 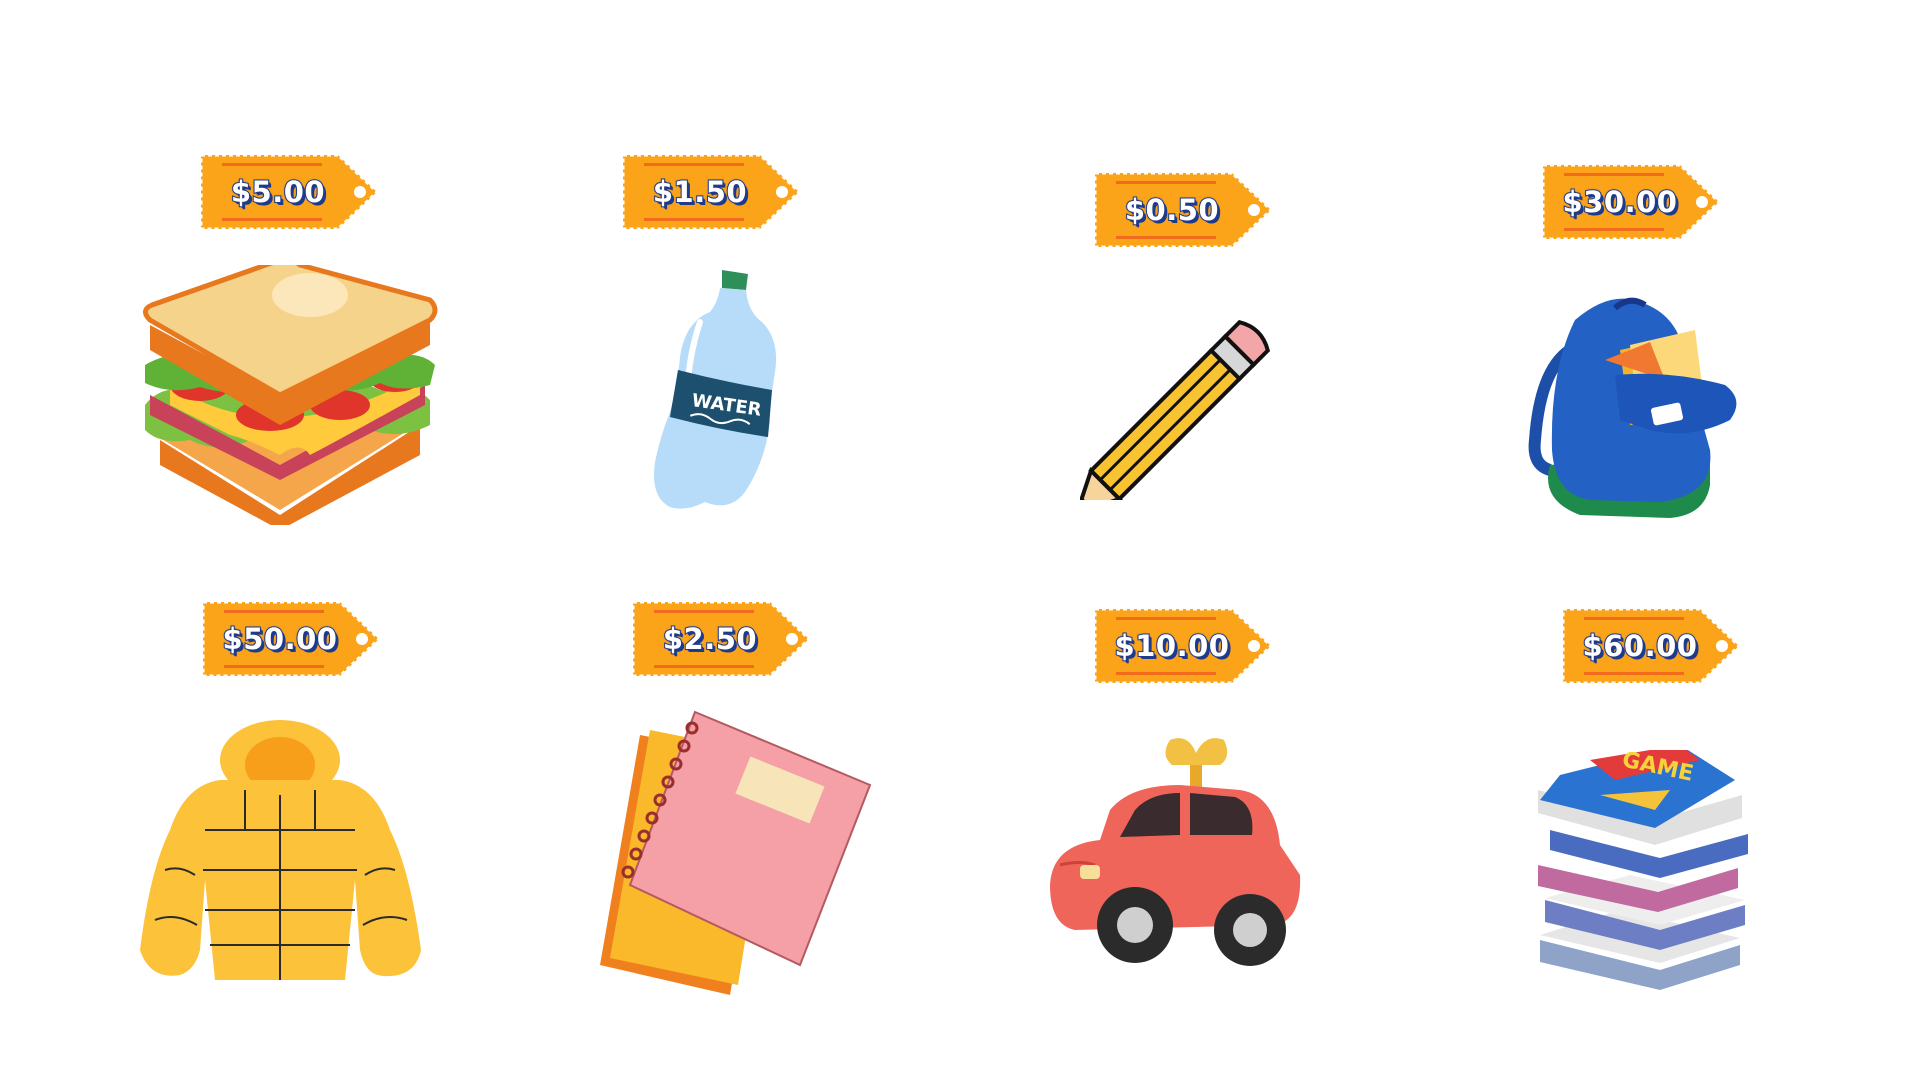 I want to click on item-video-games: $60.00 GAME, so click(x=1680, y=810).